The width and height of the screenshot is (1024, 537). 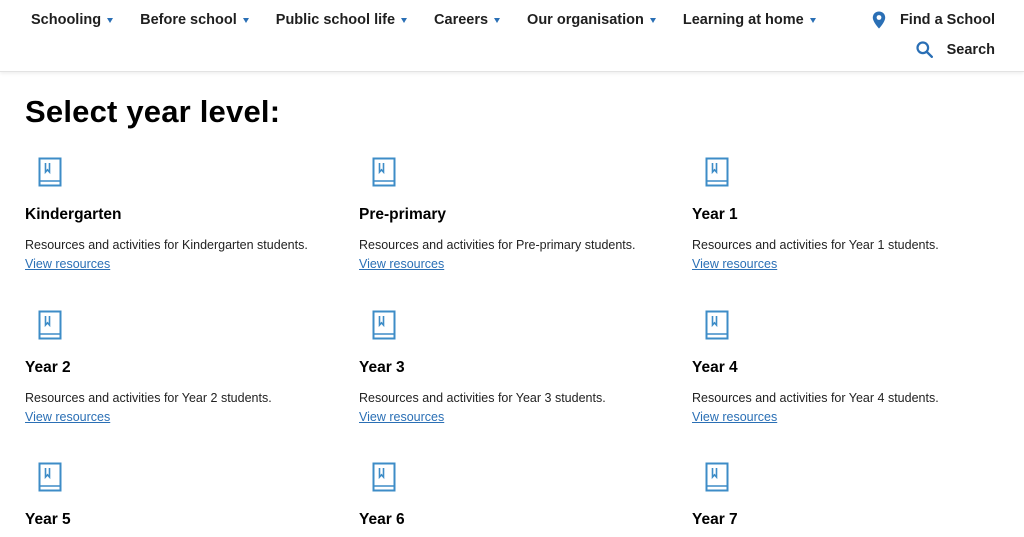 What do you see at coordinates (73, 214) in the screenshot?
I see `card-title: Kindergarten` at bounding box center [73, 214].